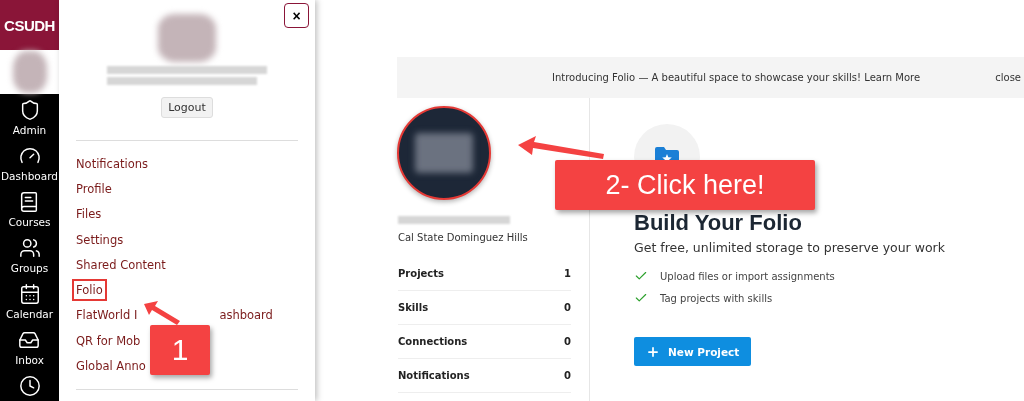  Describe the element at coordinates (162, 313) in the screenshot. I see `arrow` at that location.